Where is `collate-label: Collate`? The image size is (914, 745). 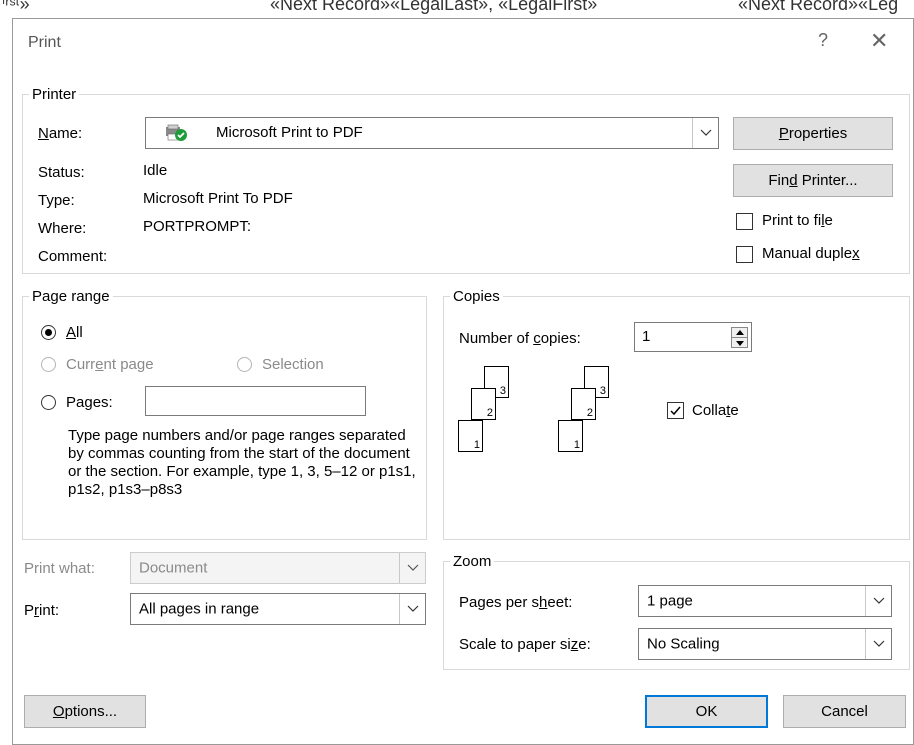 collate-label: Collate is located at coordinates (715, 410).